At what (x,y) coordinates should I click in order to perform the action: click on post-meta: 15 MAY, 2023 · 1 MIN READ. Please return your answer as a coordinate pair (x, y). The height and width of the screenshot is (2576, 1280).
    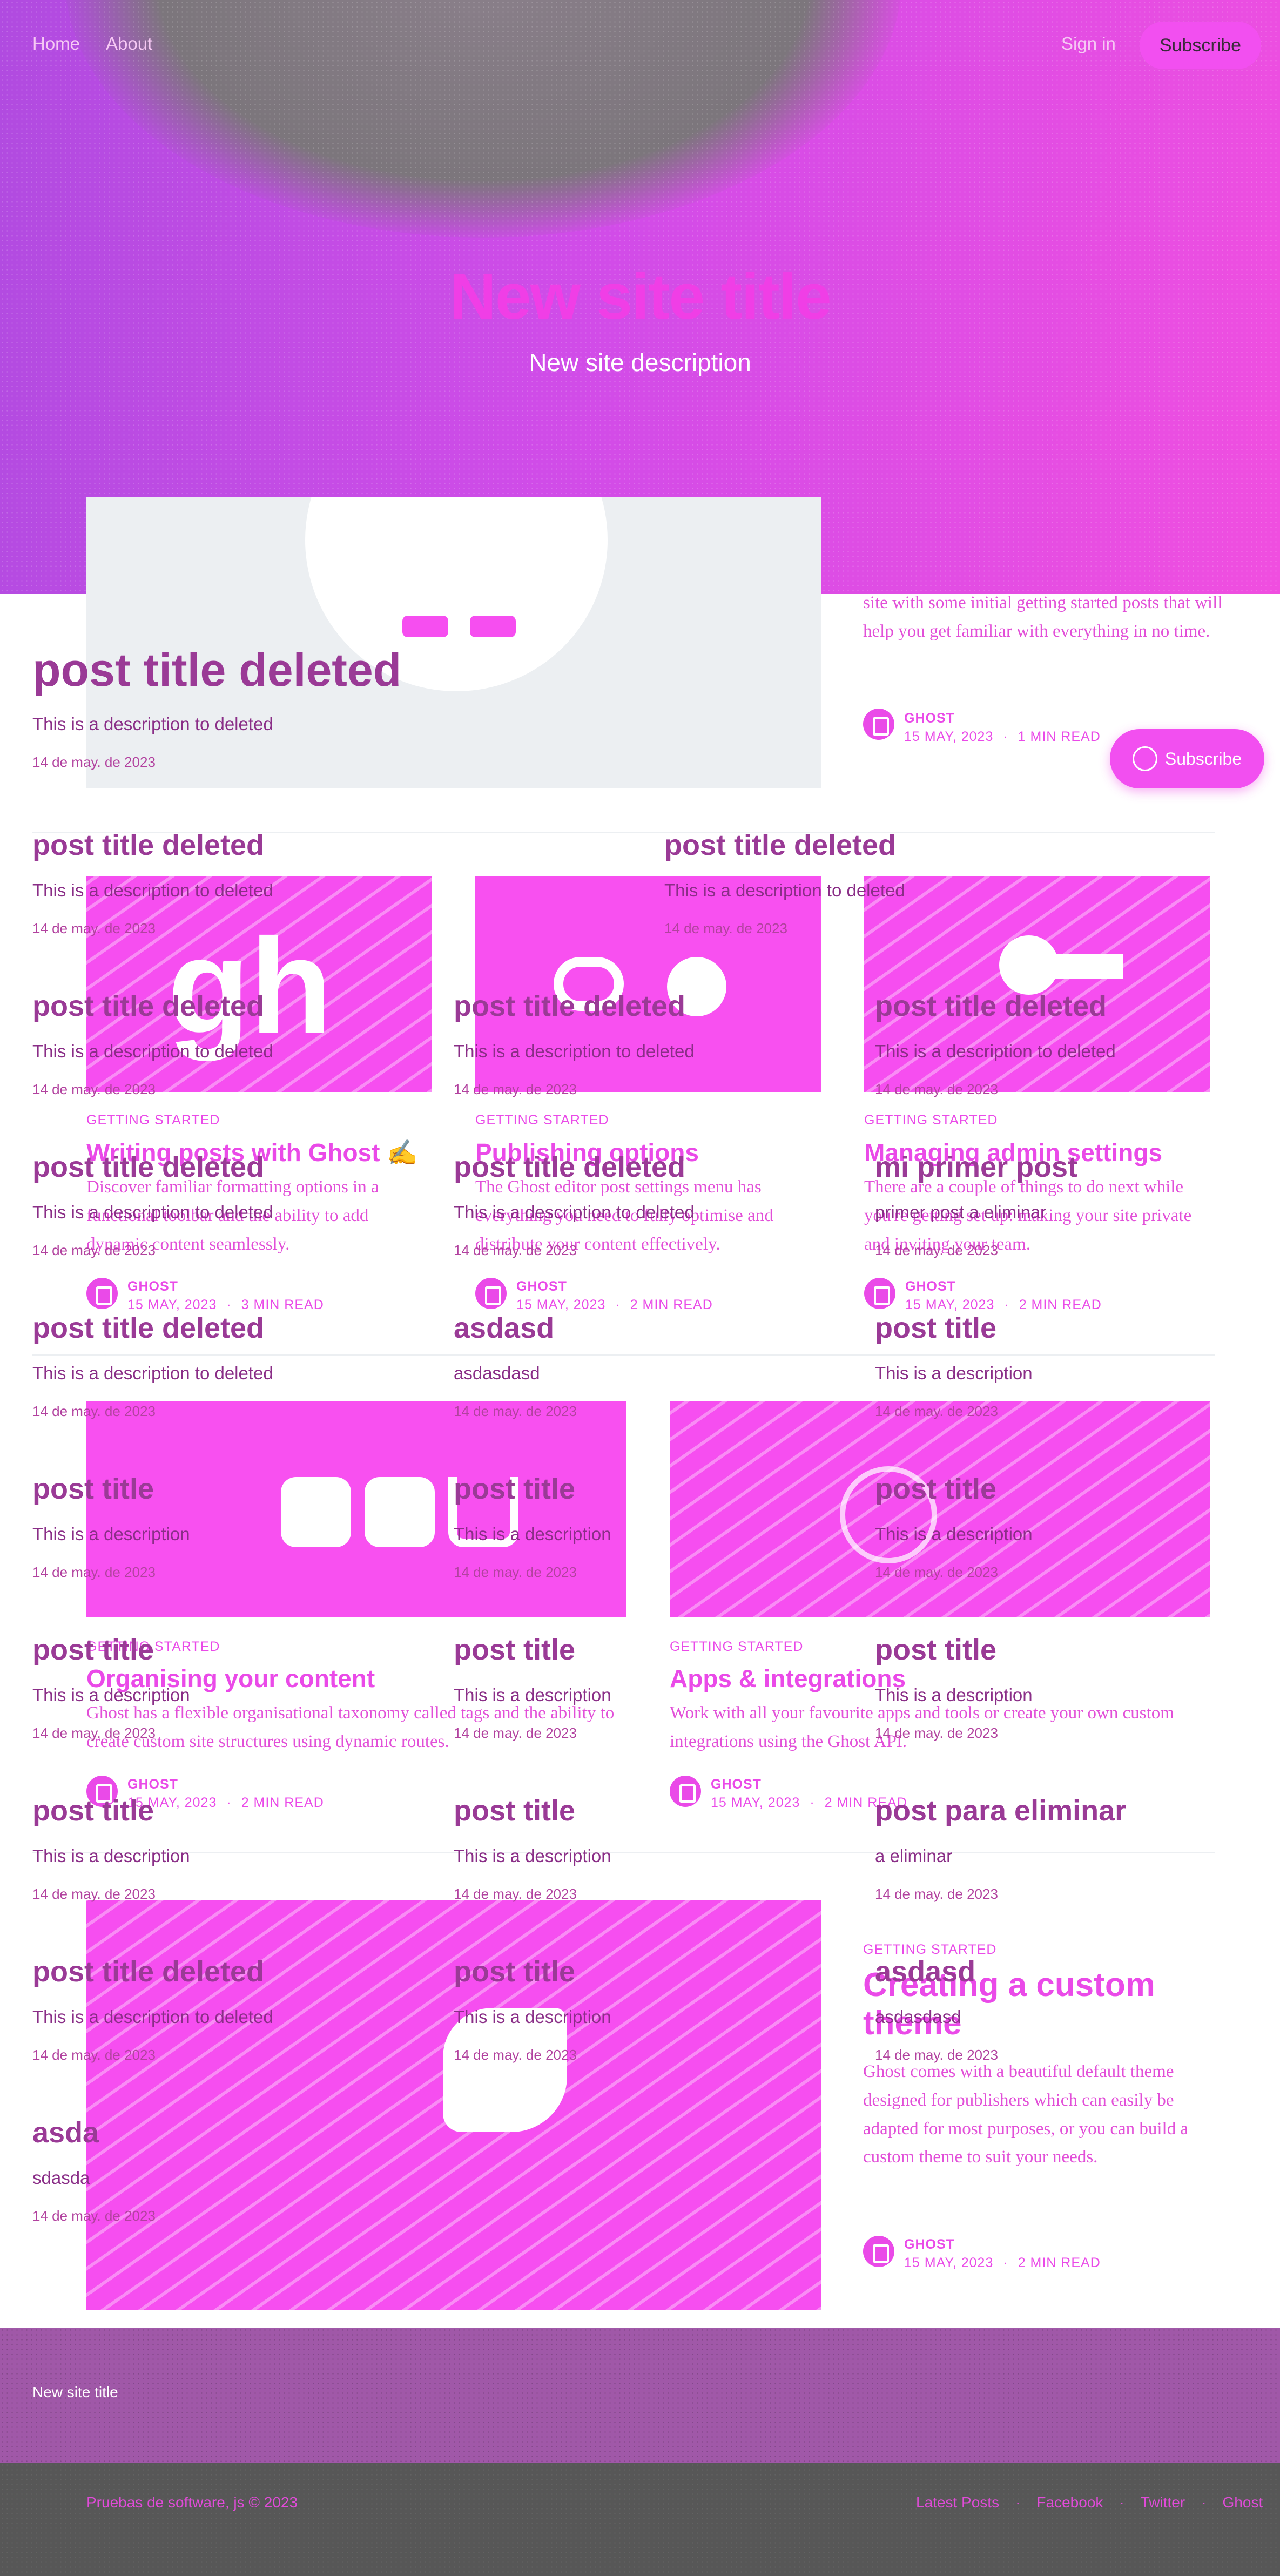
    Looking at the image, I should click on (1002, 736).